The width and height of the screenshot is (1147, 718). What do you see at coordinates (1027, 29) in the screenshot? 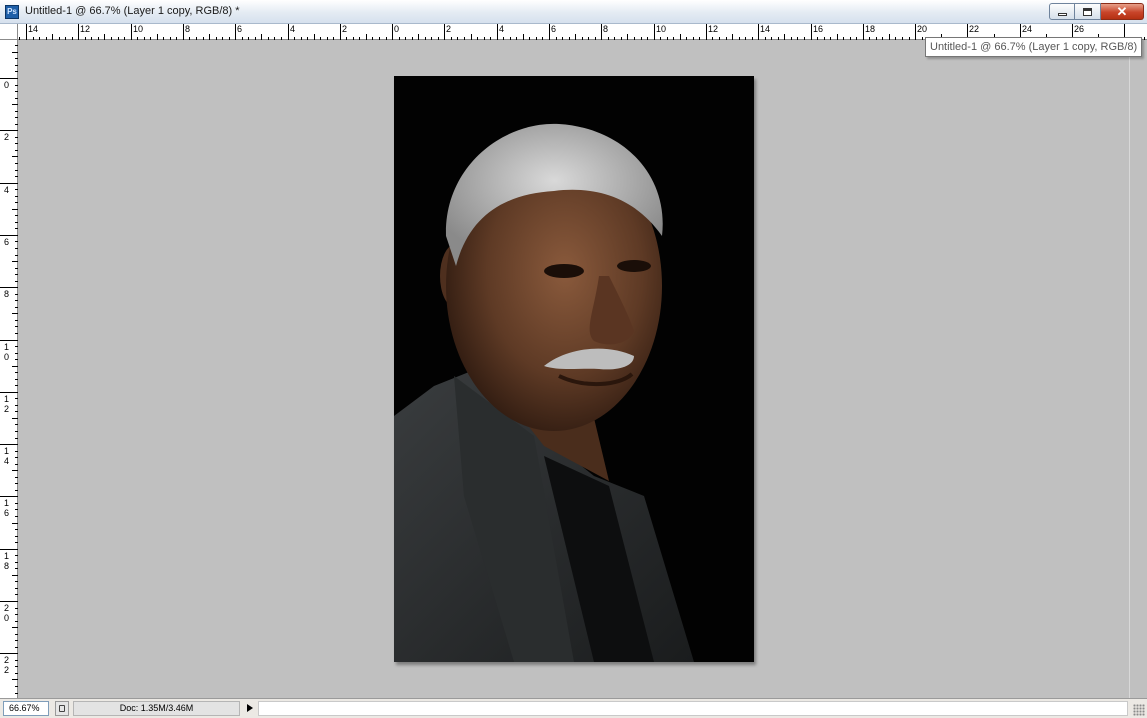
I see `ruler-label: 24` at bounding box center [1027, 29].